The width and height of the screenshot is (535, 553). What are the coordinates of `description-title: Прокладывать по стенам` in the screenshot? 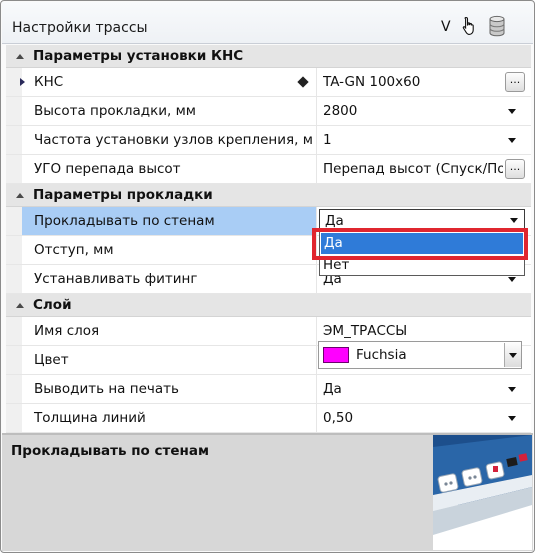 It's located at (110, 451).